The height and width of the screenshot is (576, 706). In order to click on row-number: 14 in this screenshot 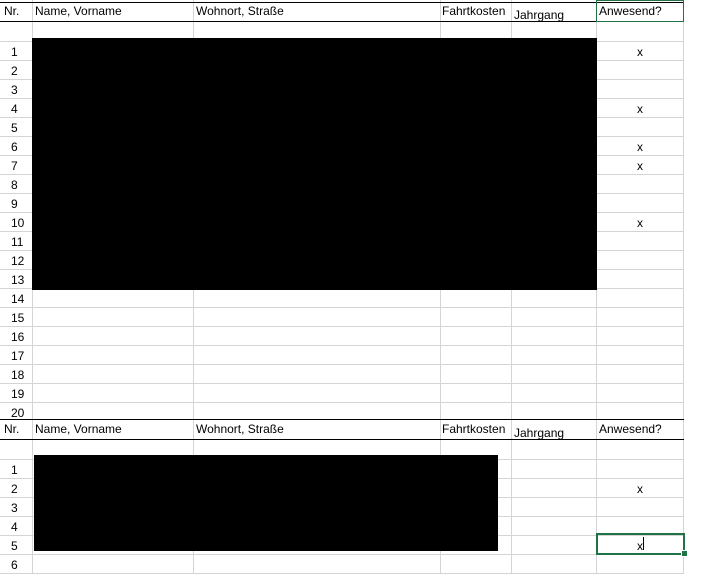, I will do `click(17, 297)`.